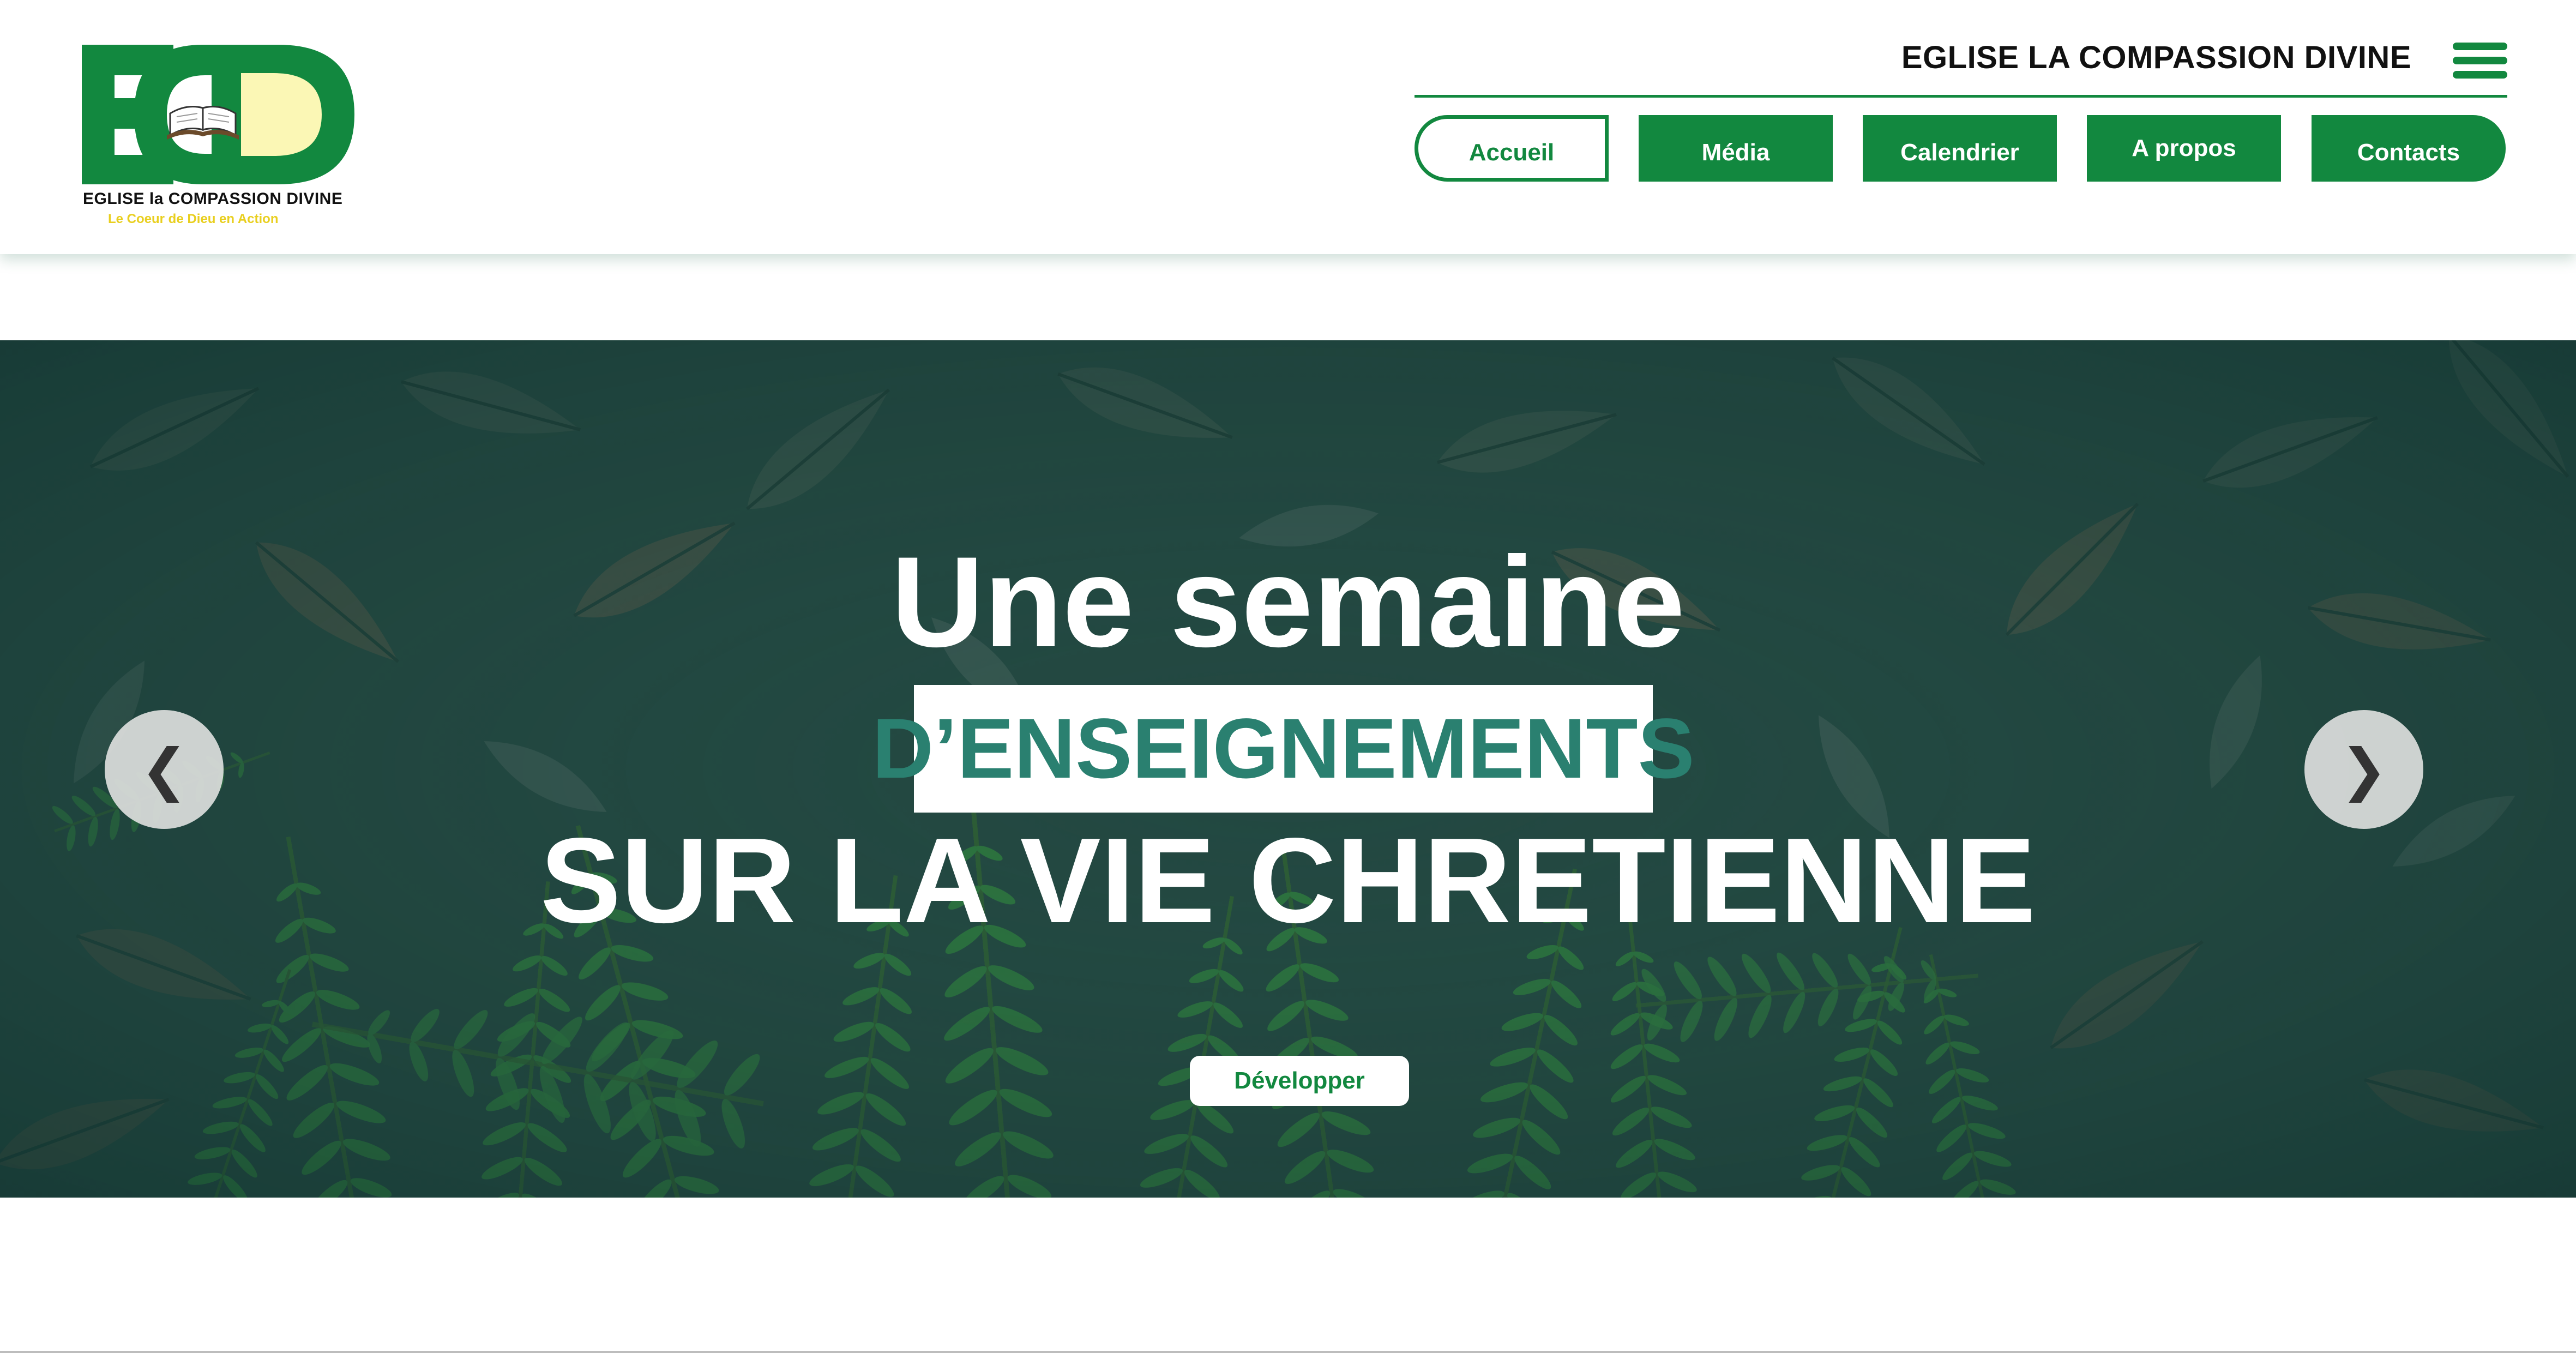 The image size is (2576, 1353). I want to click on nav-label: A propos, so click(2184, 148).